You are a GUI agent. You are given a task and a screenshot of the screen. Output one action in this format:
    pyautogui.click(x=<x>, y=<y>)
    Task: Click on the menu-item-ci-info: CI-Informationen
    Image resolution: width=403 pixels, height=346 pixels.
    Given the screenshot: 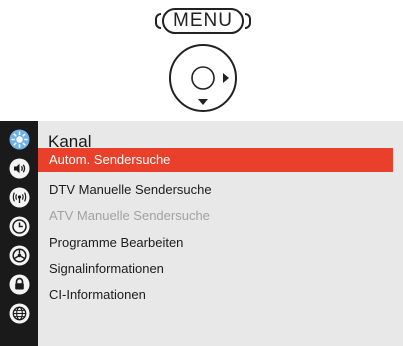 What is the action you would take?
    pyautogui.click(x=215, y=295)
    